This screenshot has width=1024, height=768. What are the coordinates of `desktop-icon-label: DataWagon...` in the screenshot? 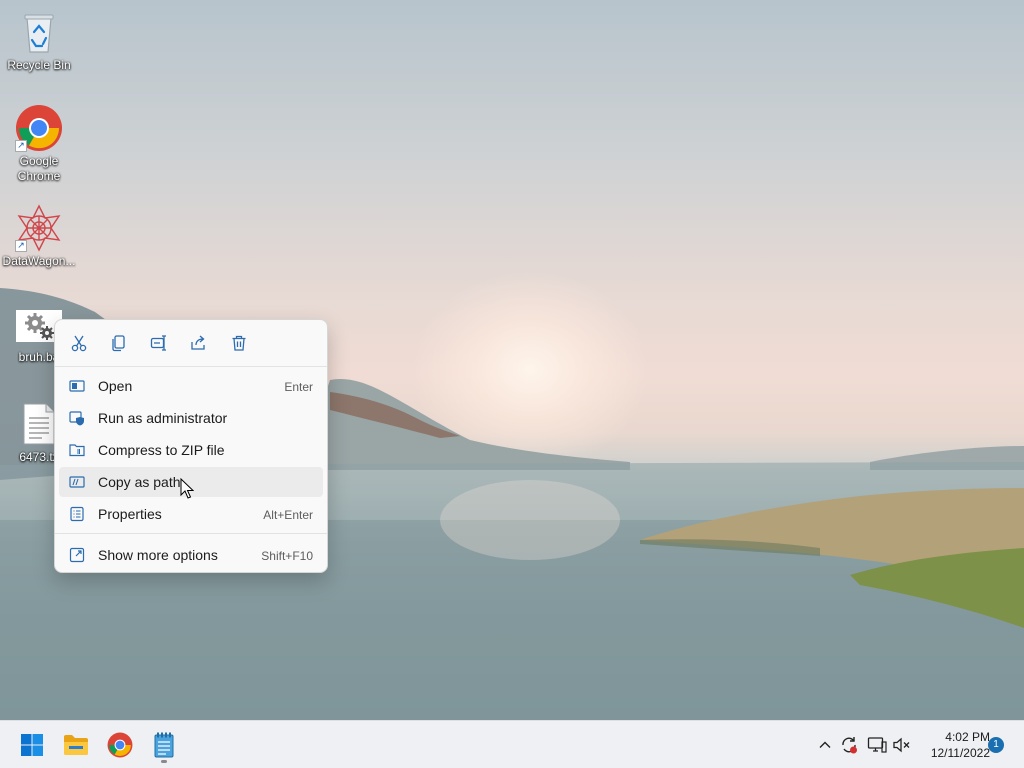 It's located at (39, 261).